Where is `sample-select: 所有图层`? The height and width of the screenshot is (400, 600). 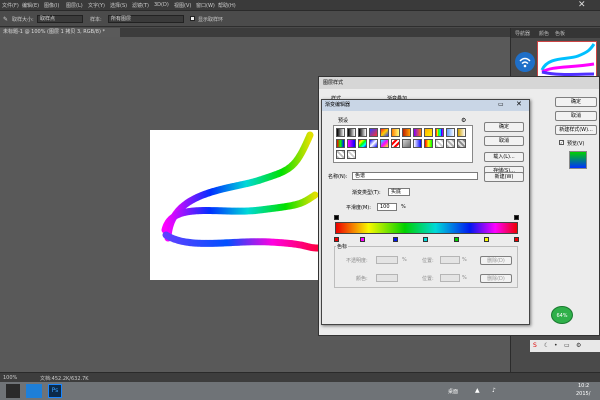
sample-select: 所有图层 is located at coordinates (146, 19).